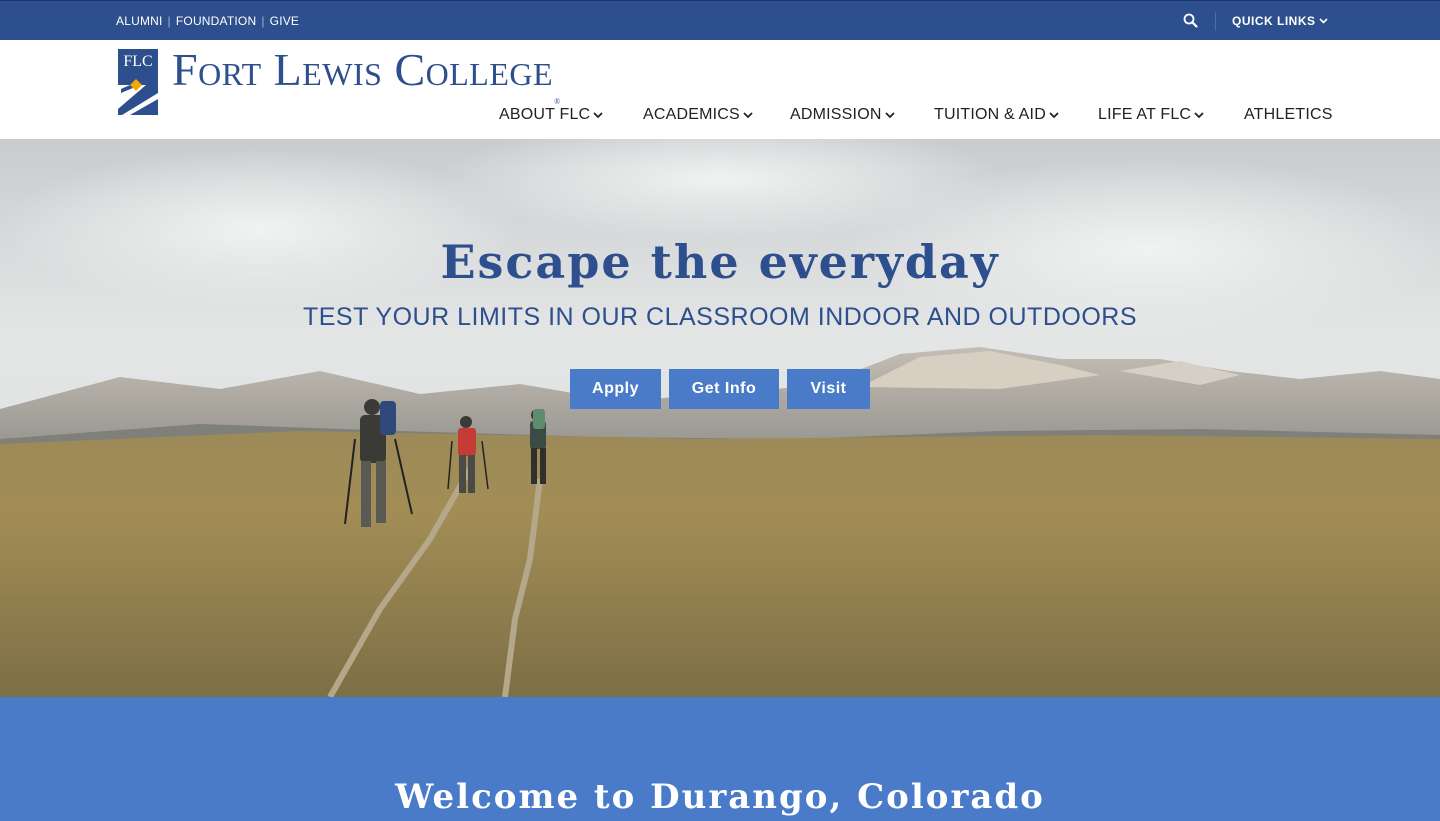 This screenshot has width=1440, height=821. Describe the element at coordinates (828, 389) in the screenshot. I see `visit-button: Visit` at that location.